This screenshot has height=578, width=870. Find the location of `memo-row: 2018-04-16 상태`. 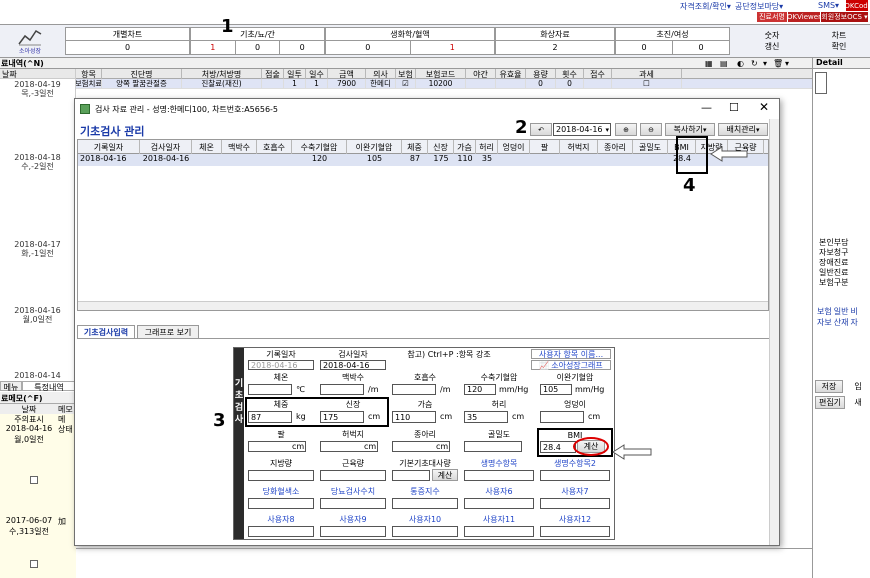

memo-row: 2018-04-16 상태 is located at coordinates (38, 429).